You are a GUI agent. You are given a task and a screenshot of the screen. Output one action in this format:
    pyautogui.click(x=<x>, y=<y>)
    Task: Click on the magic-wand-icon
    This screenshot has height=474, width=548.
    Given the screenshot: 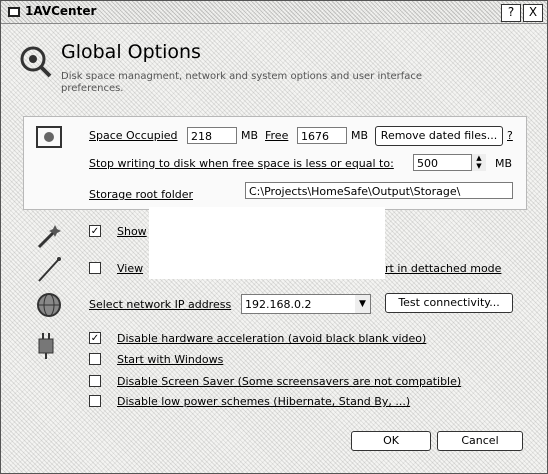 What is the action you would take?
    pyautogui.click(x=49, y=237)
    